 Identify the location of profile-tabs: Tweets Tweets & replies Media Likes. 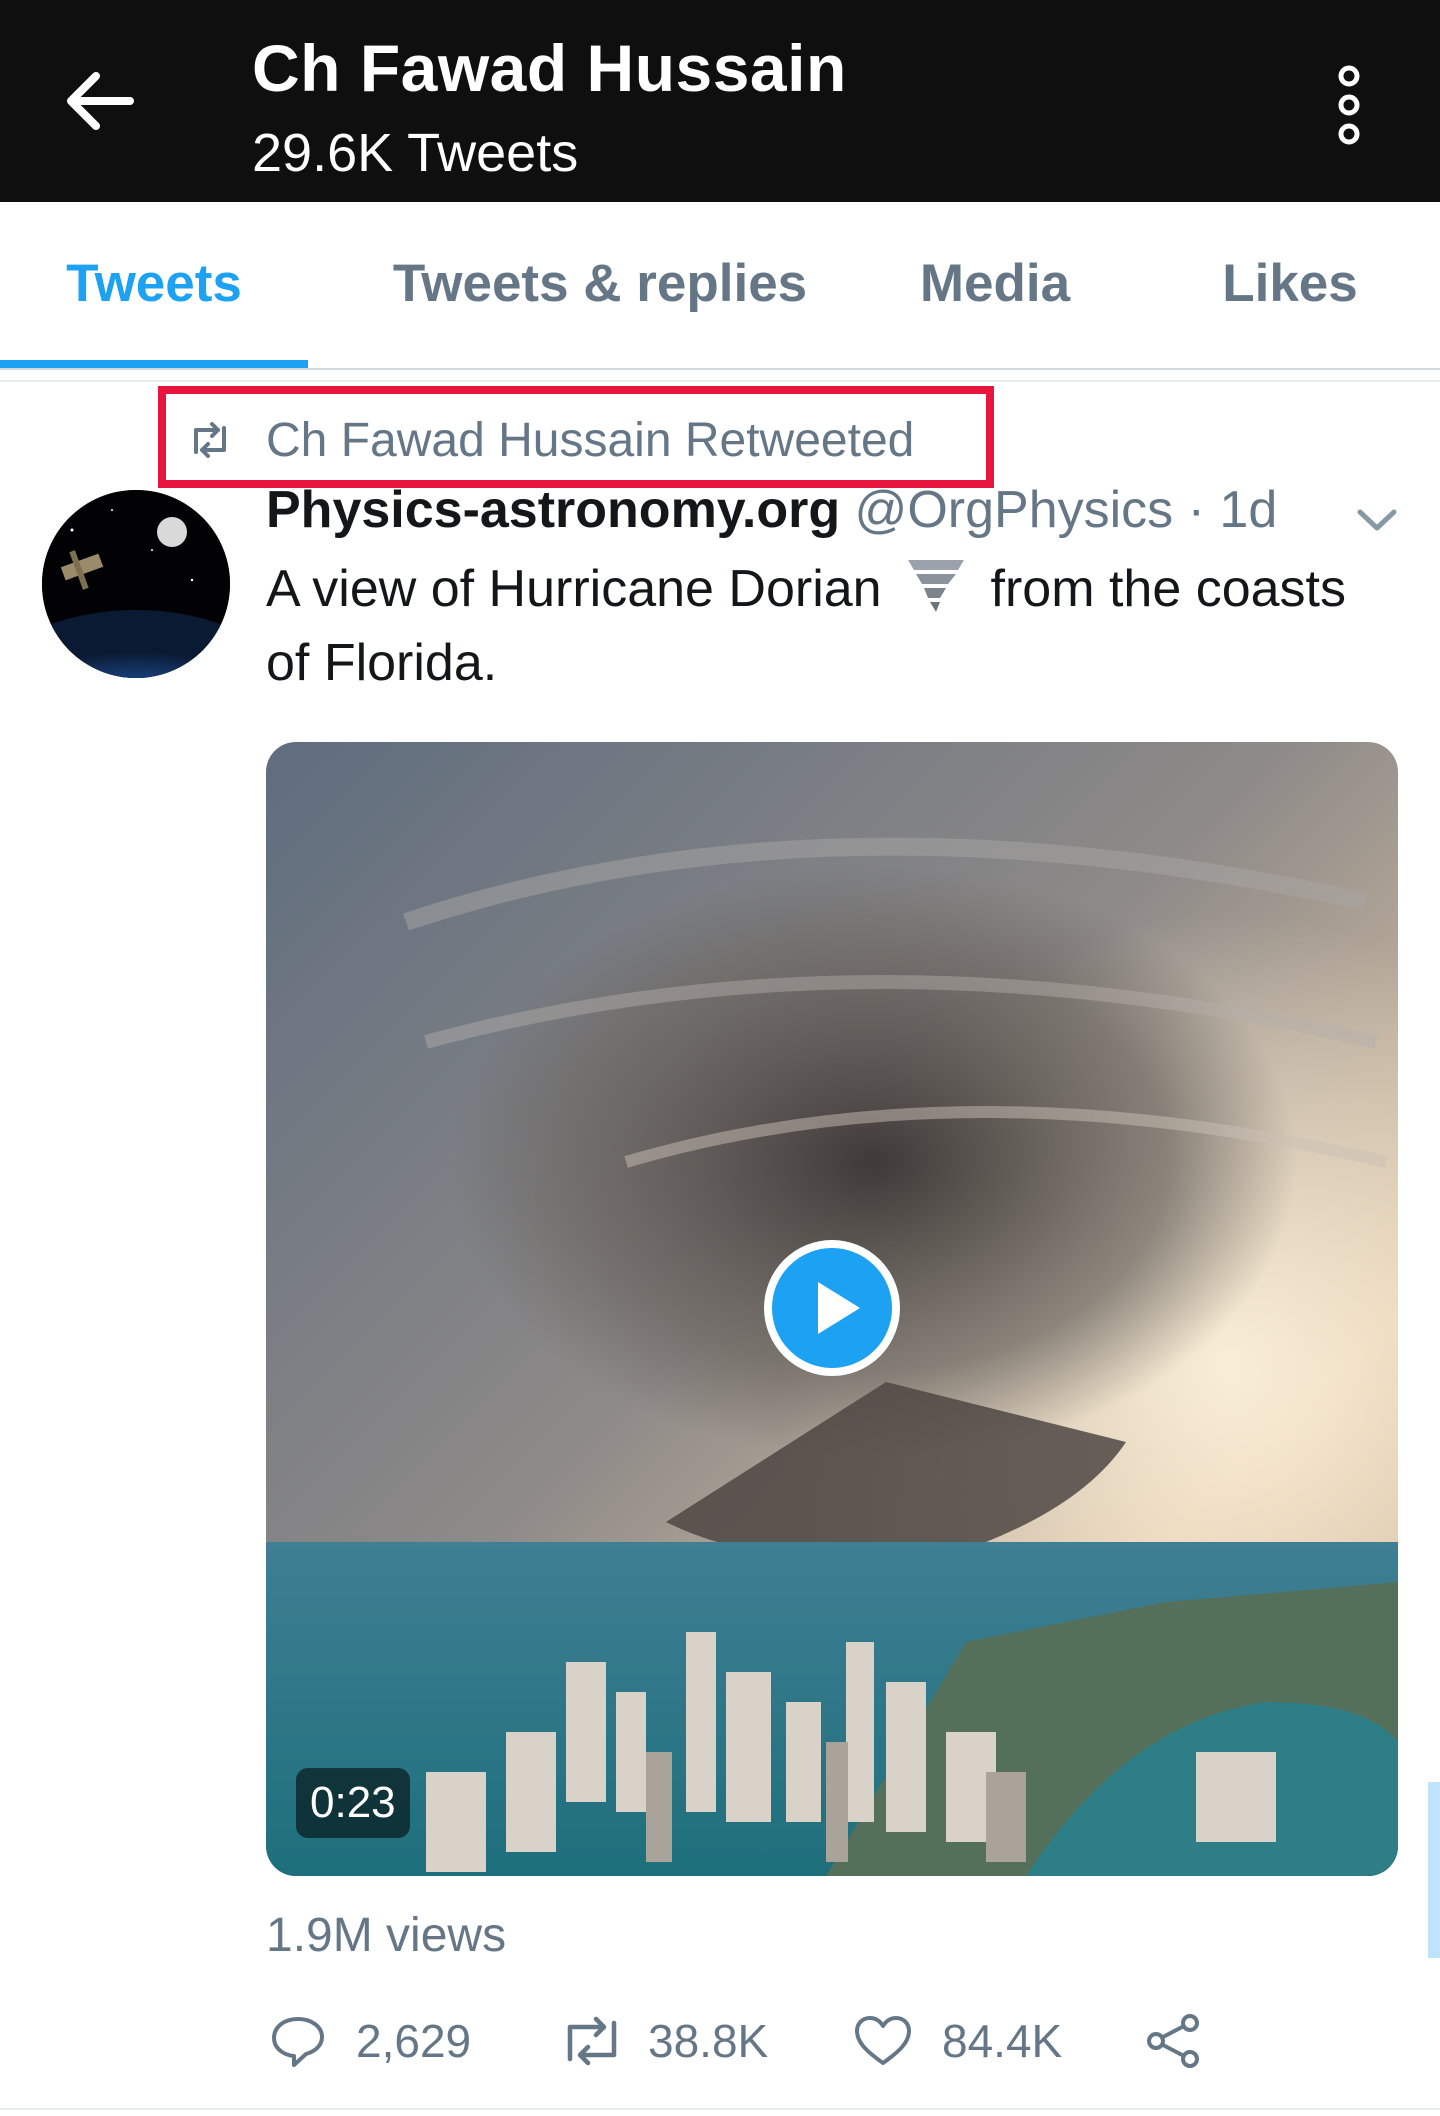
(720, 286).